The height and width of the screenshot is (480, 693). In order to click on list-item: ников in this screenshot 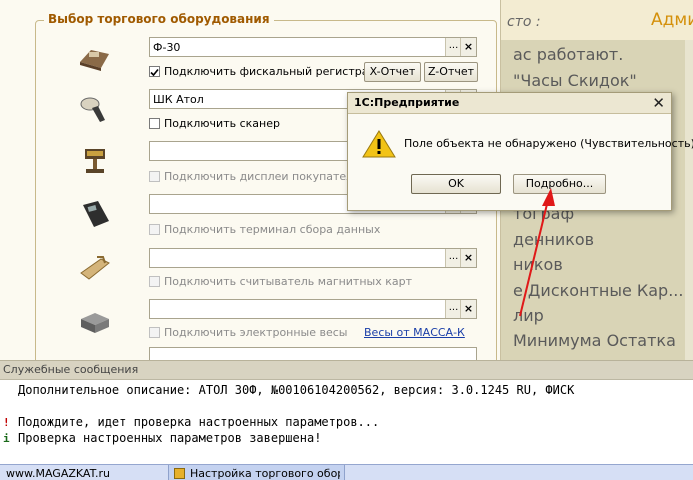, I will do `click(538, 264)`.